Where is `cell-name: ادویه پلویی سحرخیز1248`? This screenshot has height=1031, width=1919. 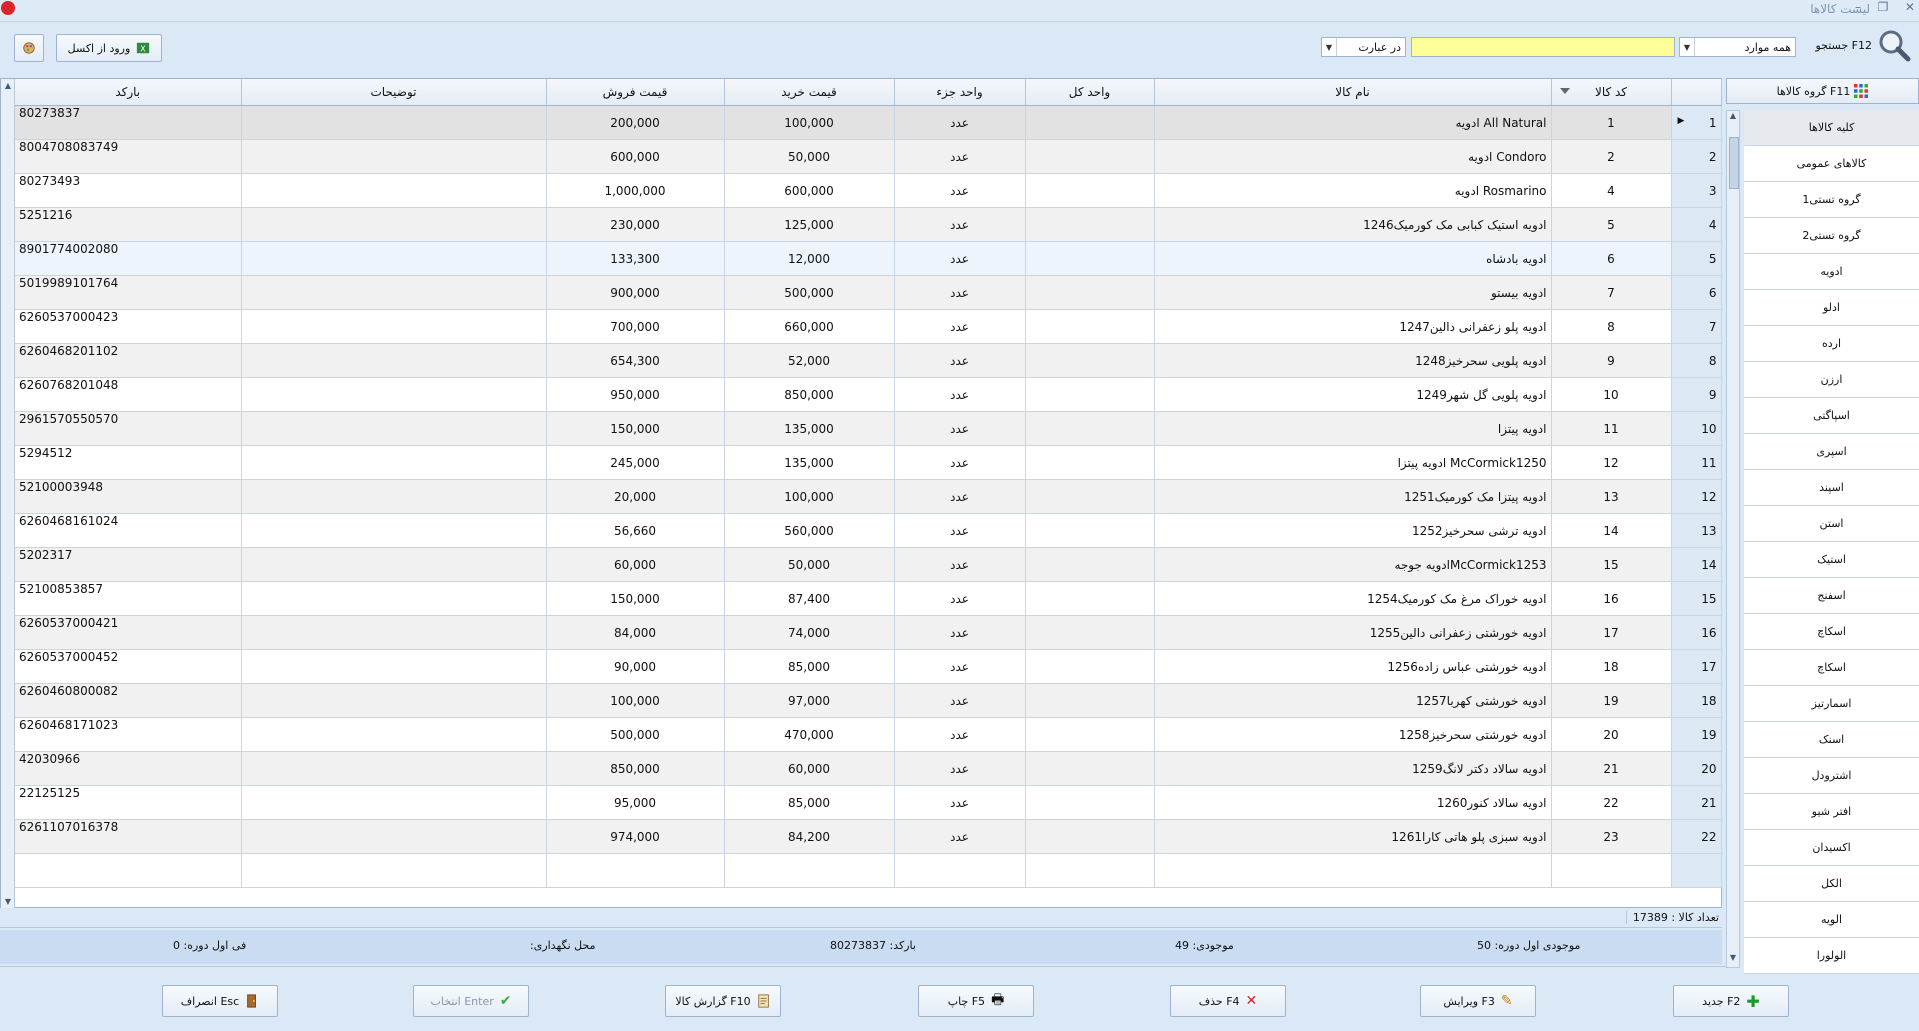 cell-name: ادویه پلویی سحرخیز1248 is located at coordinates (1353, 360).